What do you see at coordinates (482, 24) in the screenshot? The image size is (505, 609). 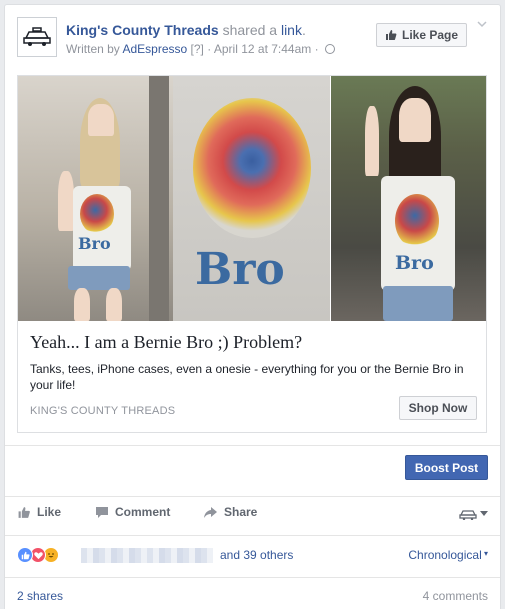 I see `chevron-down-icon` at bounding box center [482, 24].